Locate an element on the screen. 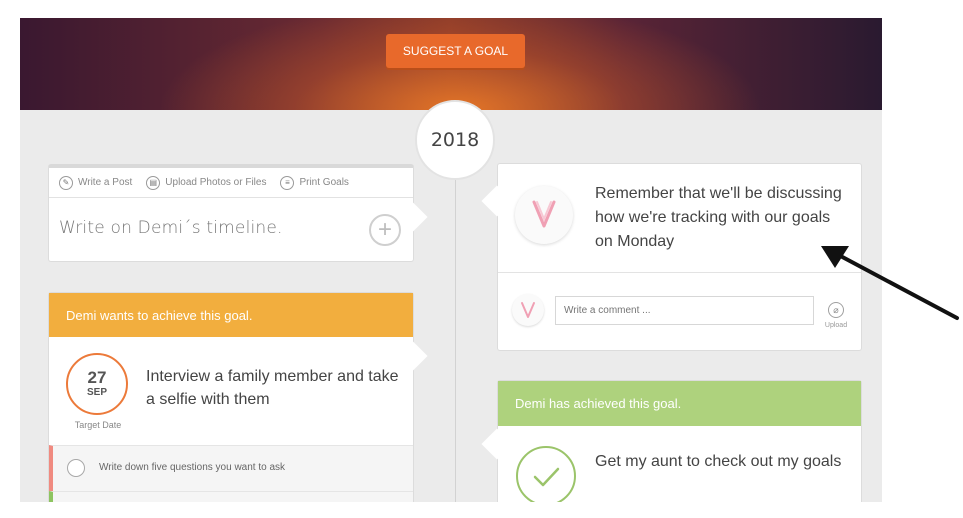 The width and height of the screenshot is (963, 518). year-label: 2018 is located at coordinates (455, 140).